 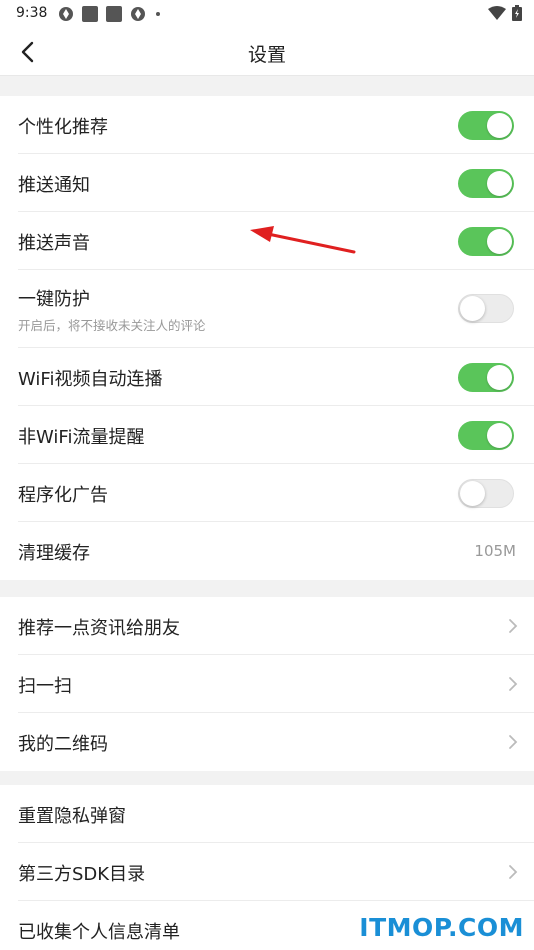 What do you see at coordinates (276, 309) in the screenshot?
I see `setting-one-key-protection: 一键防护 开启后，将不接收未关注人的评论` at bounding box center [276, 309].